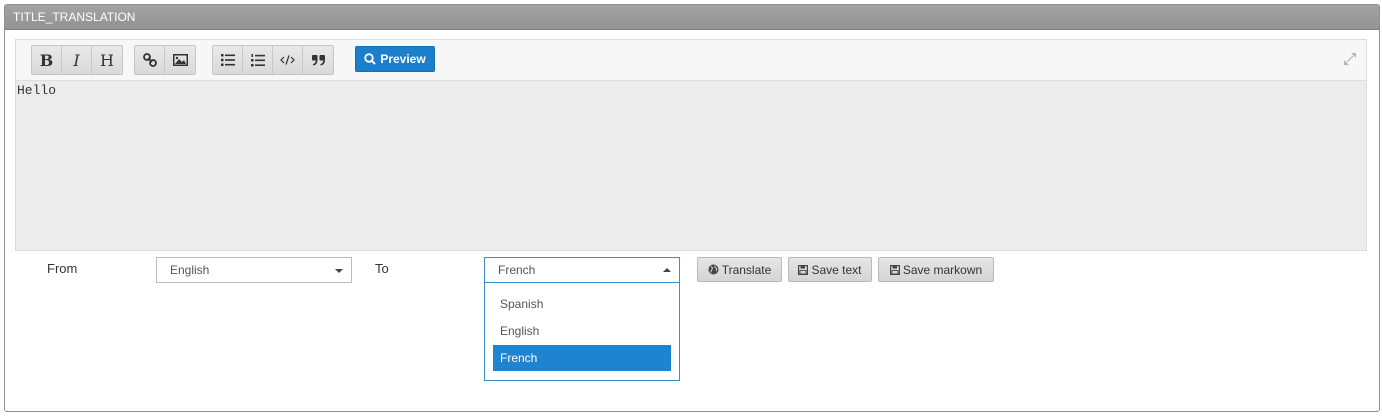 This screenshot has width=1382, height=419. I want to click on image-button, so click(180, 60).